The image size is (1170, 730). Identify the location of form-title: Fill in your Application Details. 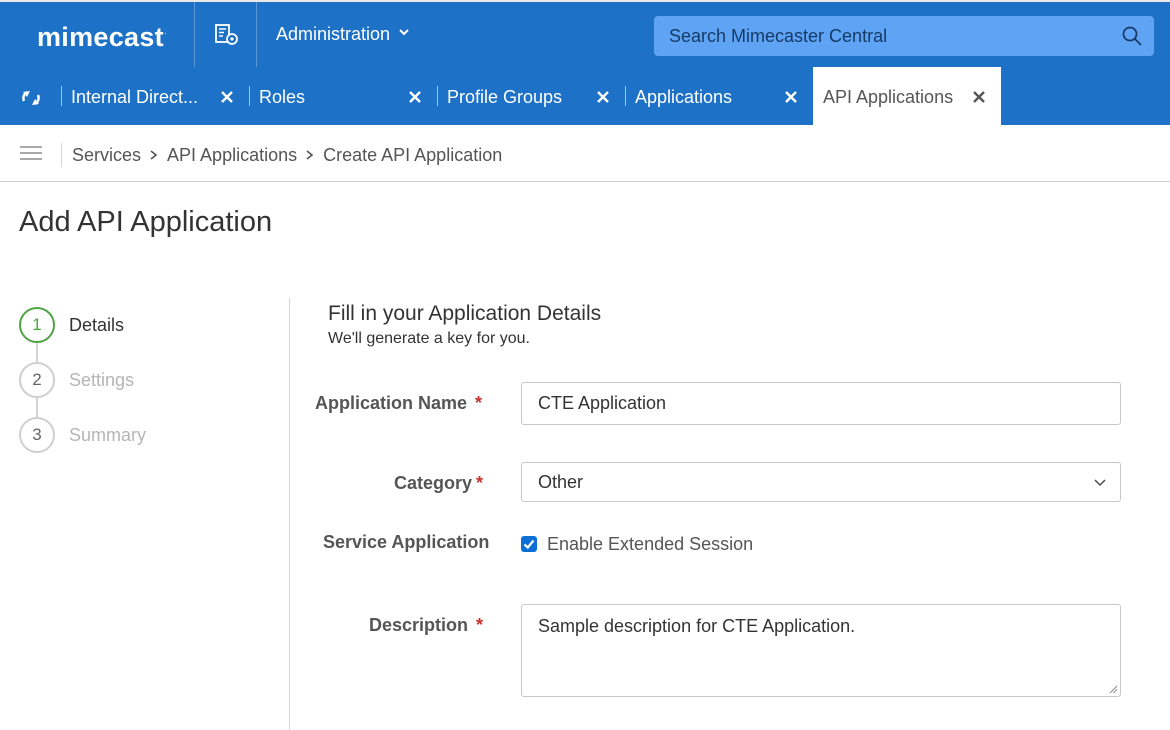
(465, 313).